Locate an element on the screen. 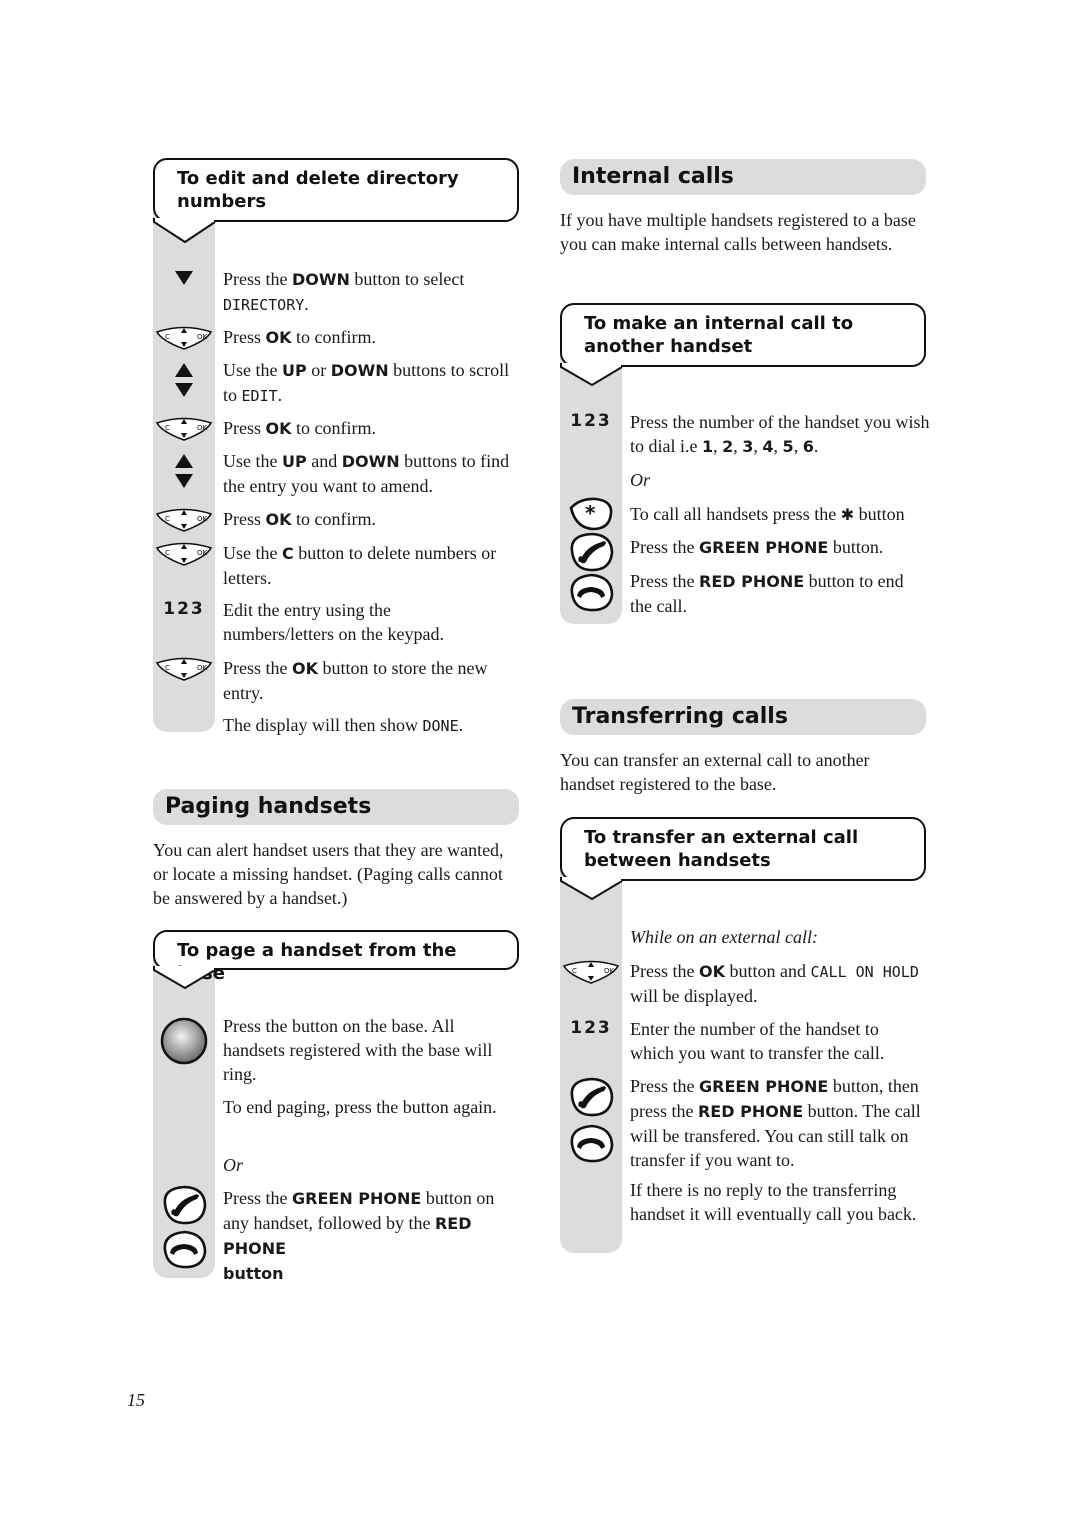 This screenshot has width=1080, height=1528. callout-title: To page a handset from the base is located at coordinates (336, 957).